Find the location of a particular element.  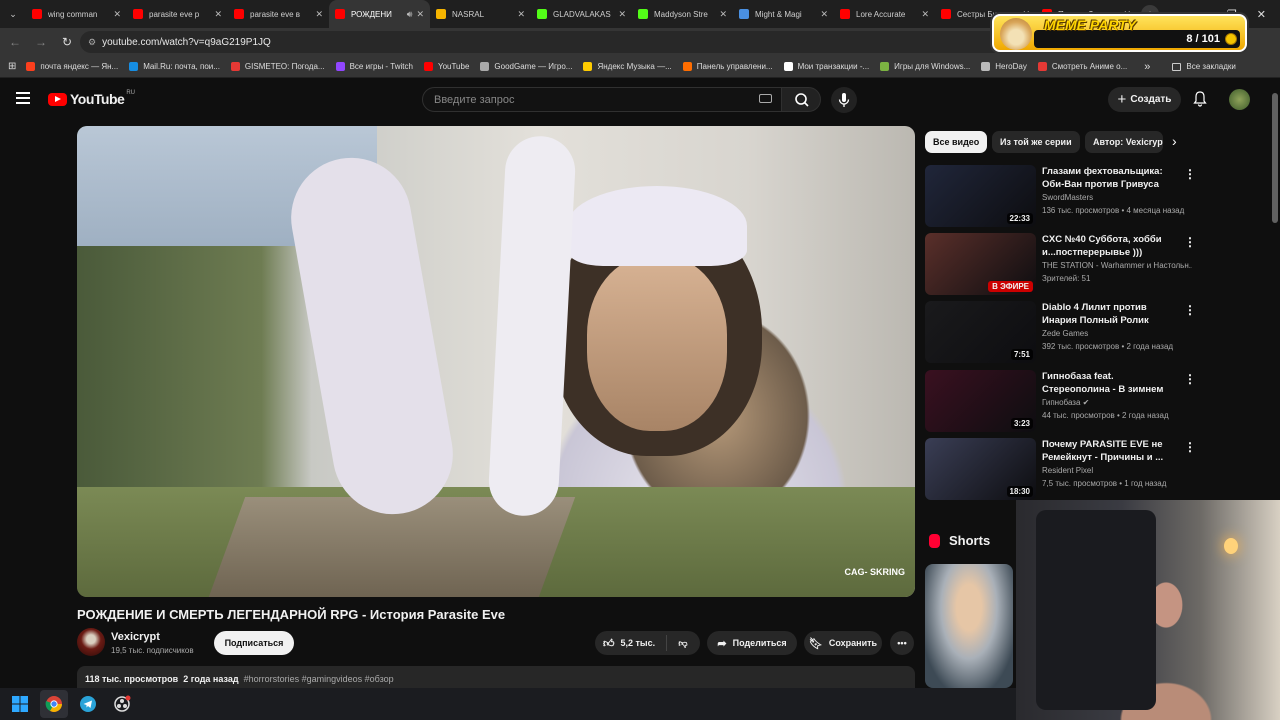

scrollbar-thumb is located at coordinates (1275, 158).